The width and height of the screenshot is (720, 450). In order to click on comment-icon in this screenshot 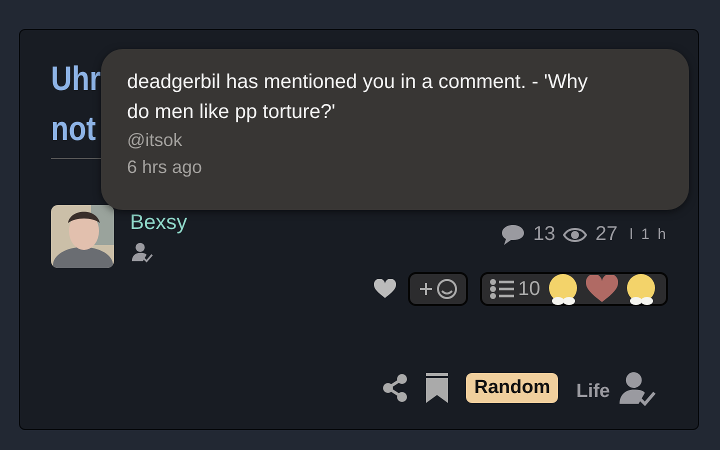, I will do `click(513, 235)`.